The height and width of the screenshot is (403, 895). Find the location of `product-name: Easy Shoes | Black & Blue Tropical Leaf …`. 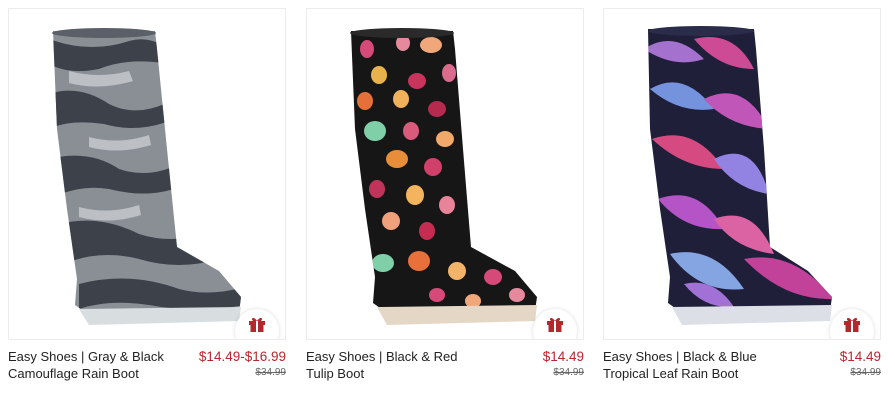

product-name: Easy Shoes | Black & Blue Tropical Leaf … is located at coordinates (693, 365).